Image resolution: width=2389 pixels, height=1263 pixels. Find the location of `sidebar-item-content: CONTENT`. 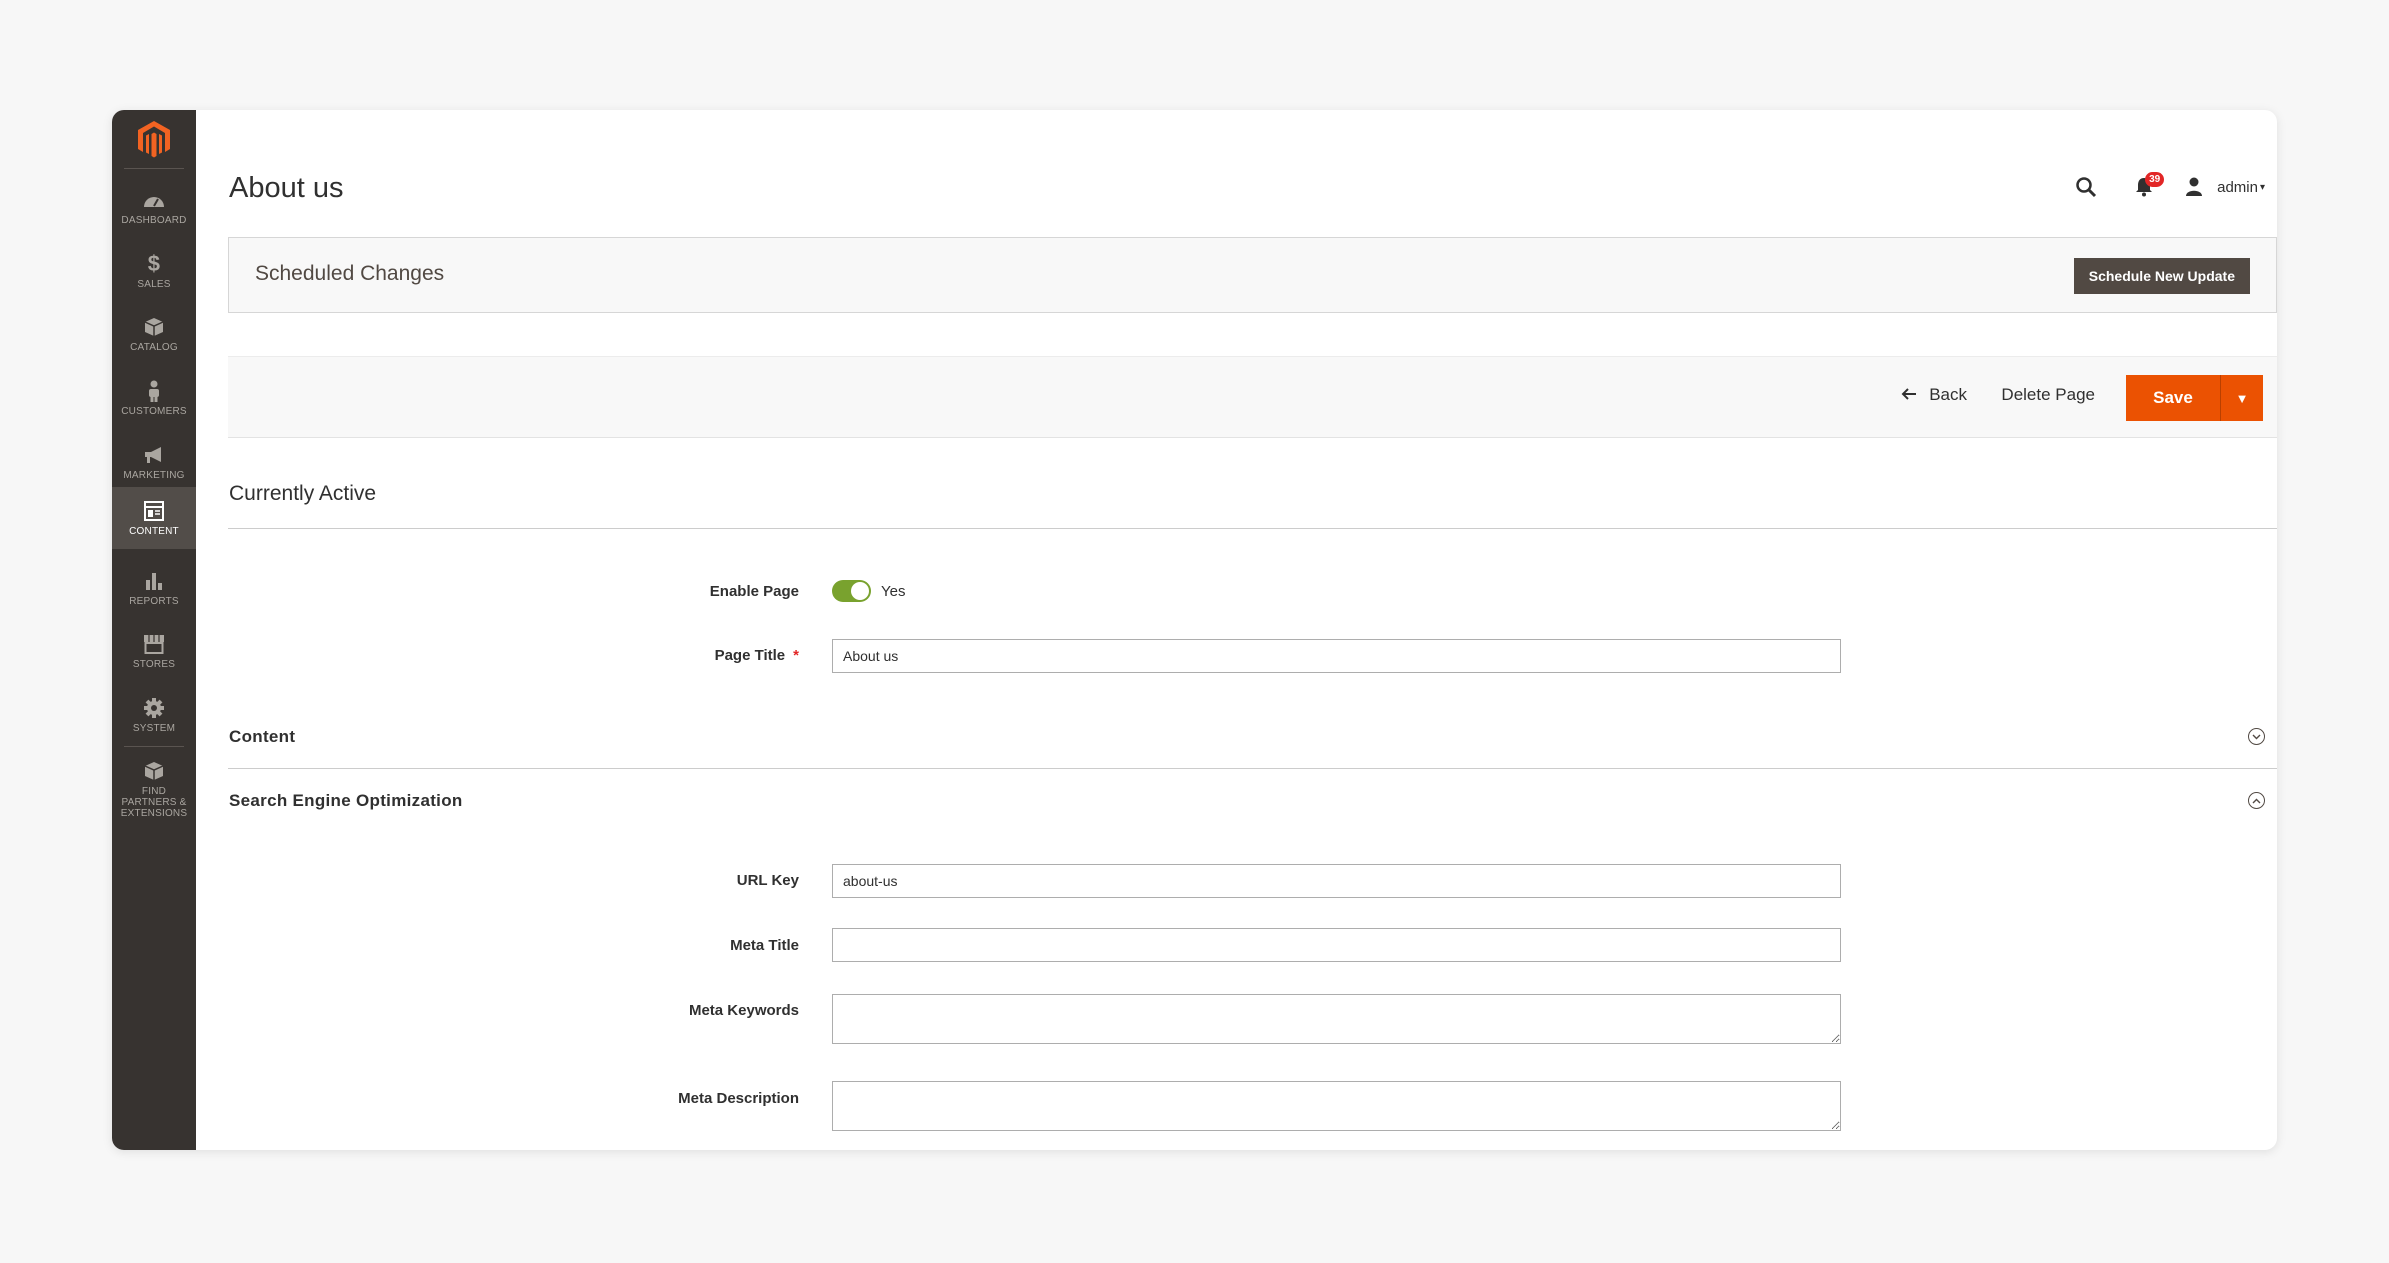

sidebar-item-content: CONTENT is located at coordinates (154, 518).